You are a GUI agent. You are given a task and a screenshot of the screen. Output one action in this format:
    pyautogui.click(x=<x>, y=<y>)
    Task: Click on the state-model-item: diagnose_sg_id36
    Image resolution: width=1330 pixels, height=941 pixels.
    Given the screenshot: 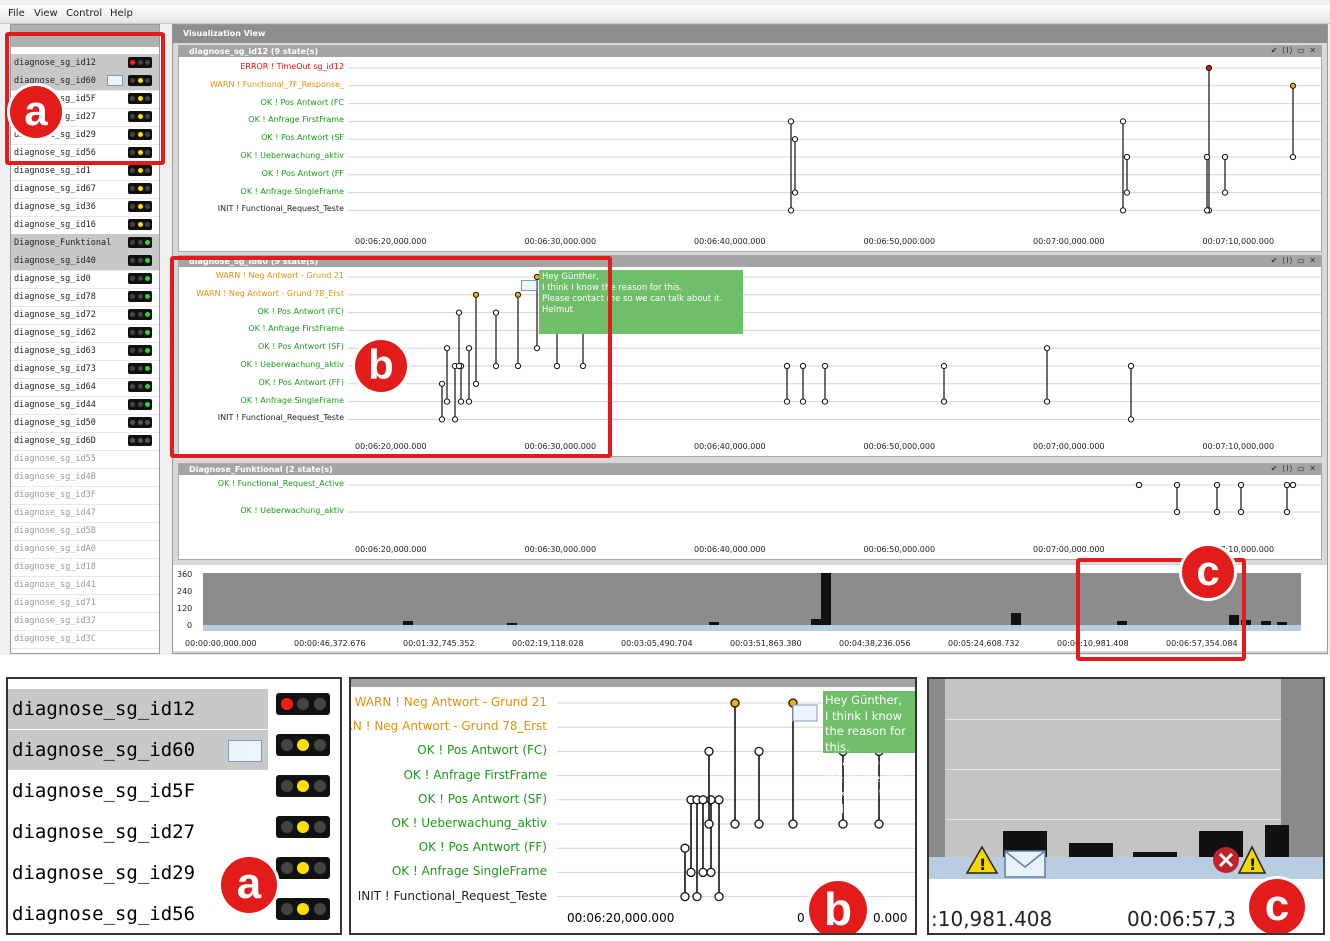 What is the action you would take?
    pyautogui.click(x=85, y=207)
    